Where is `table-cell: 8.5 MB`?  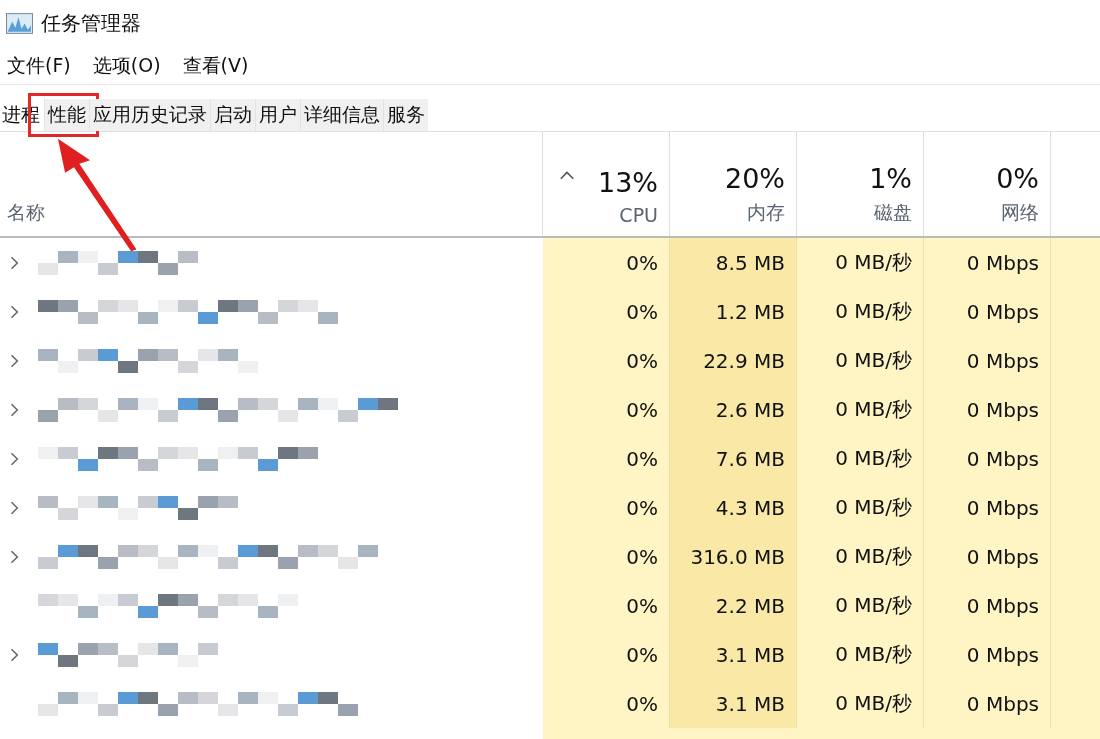
table-cell: 8.5 MB is located at coordinates (733, 262).